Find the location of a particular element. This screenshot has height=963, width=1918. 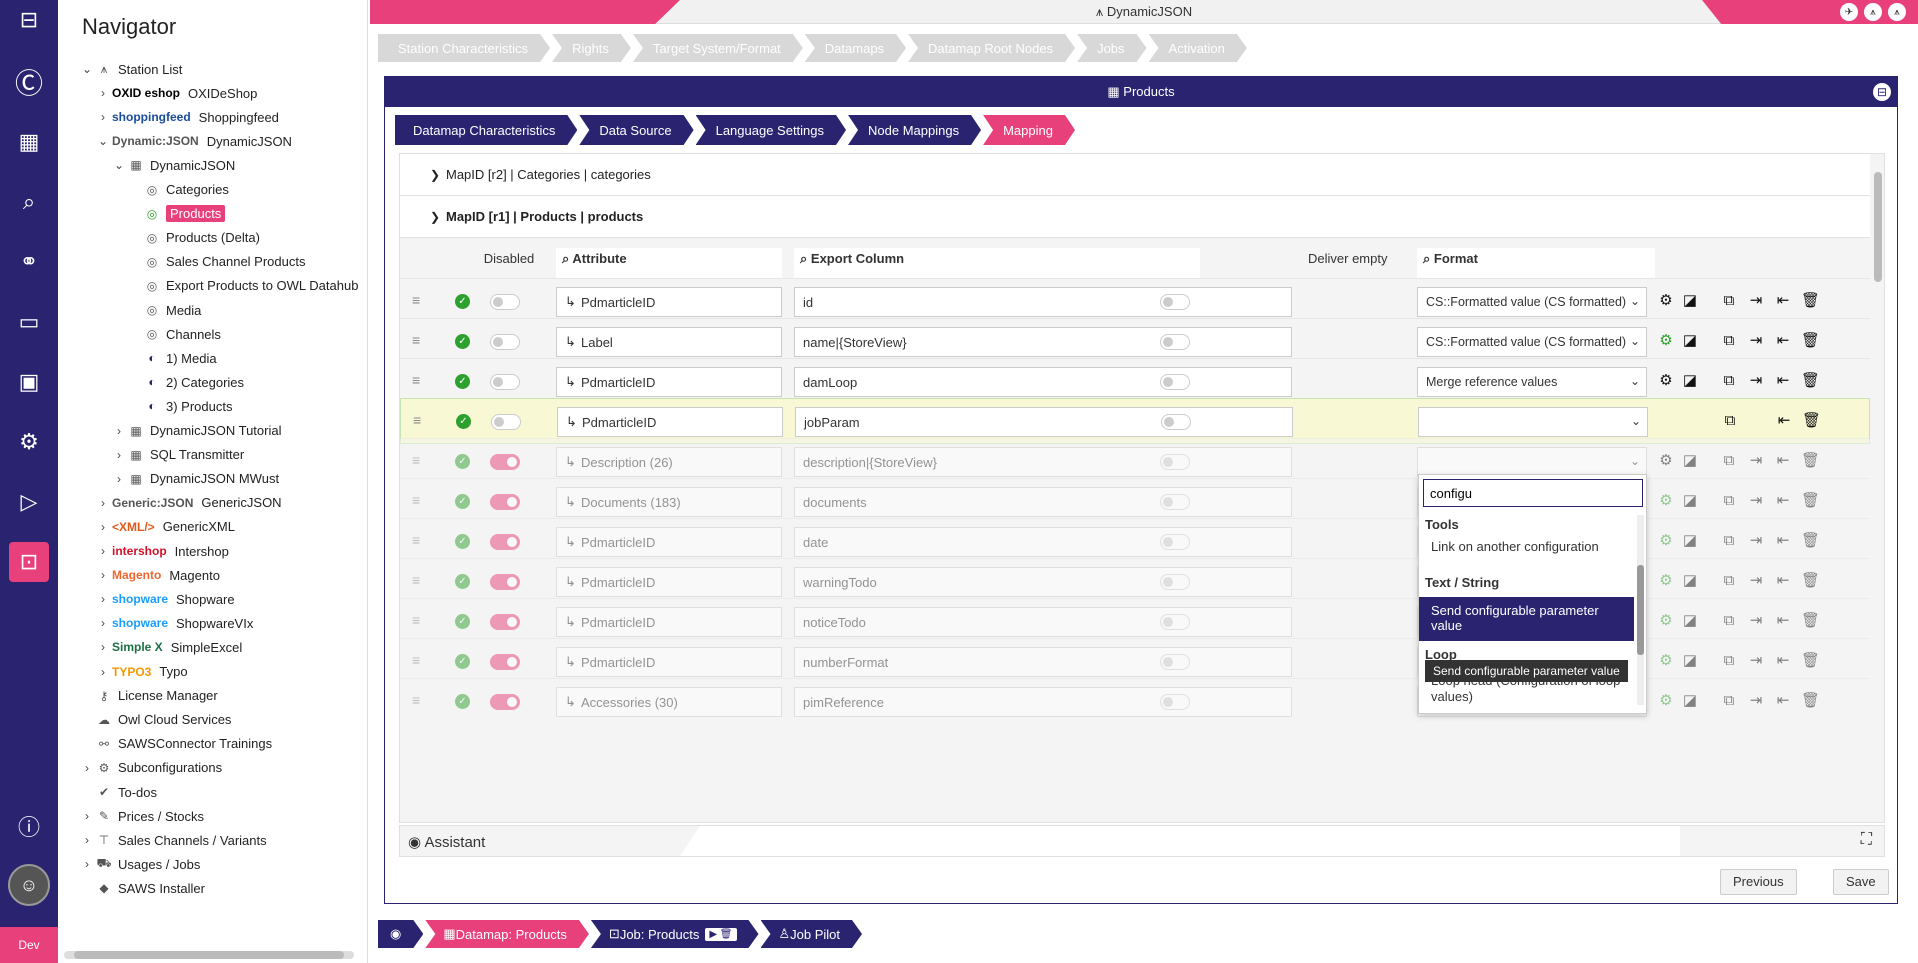

export-column-field: date is located at coordinates (1043, 542).